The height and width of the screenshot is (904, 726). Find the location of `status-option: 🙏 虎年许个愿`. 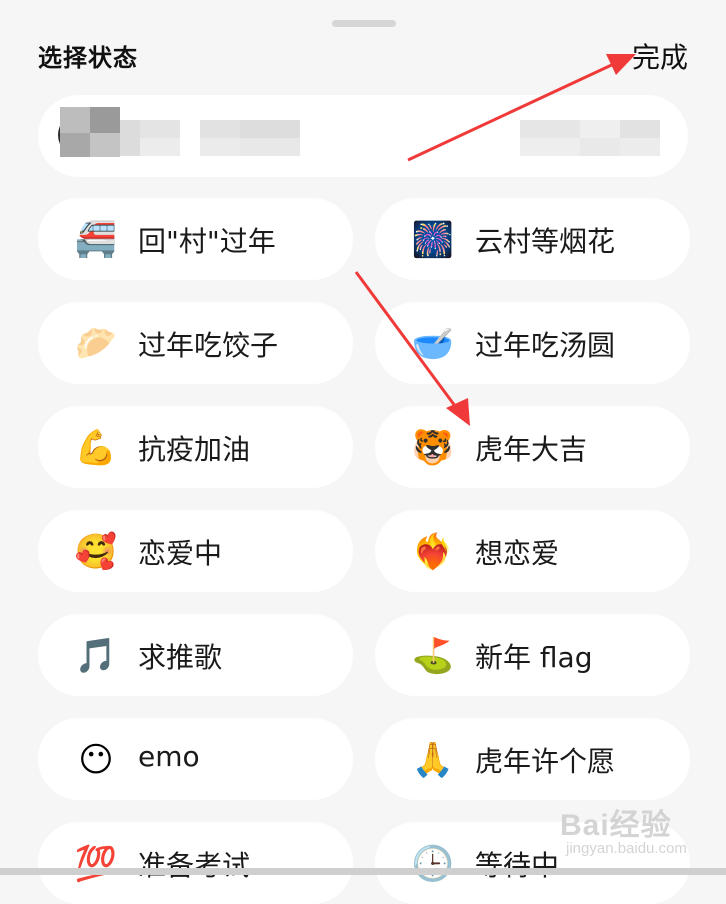

status-option: 🙏 虎年许个愿 is located at coordinates (532, 759).